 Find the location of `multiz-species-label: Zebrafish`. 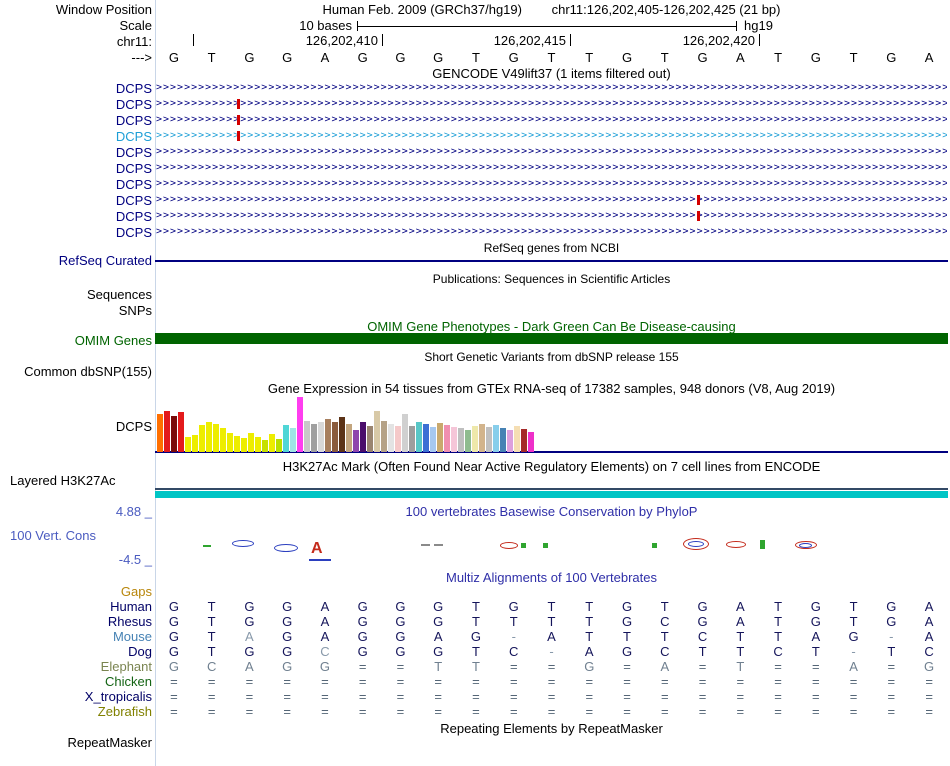

multiz-species-label: Zebrafish is located at coordinates (76, 711).